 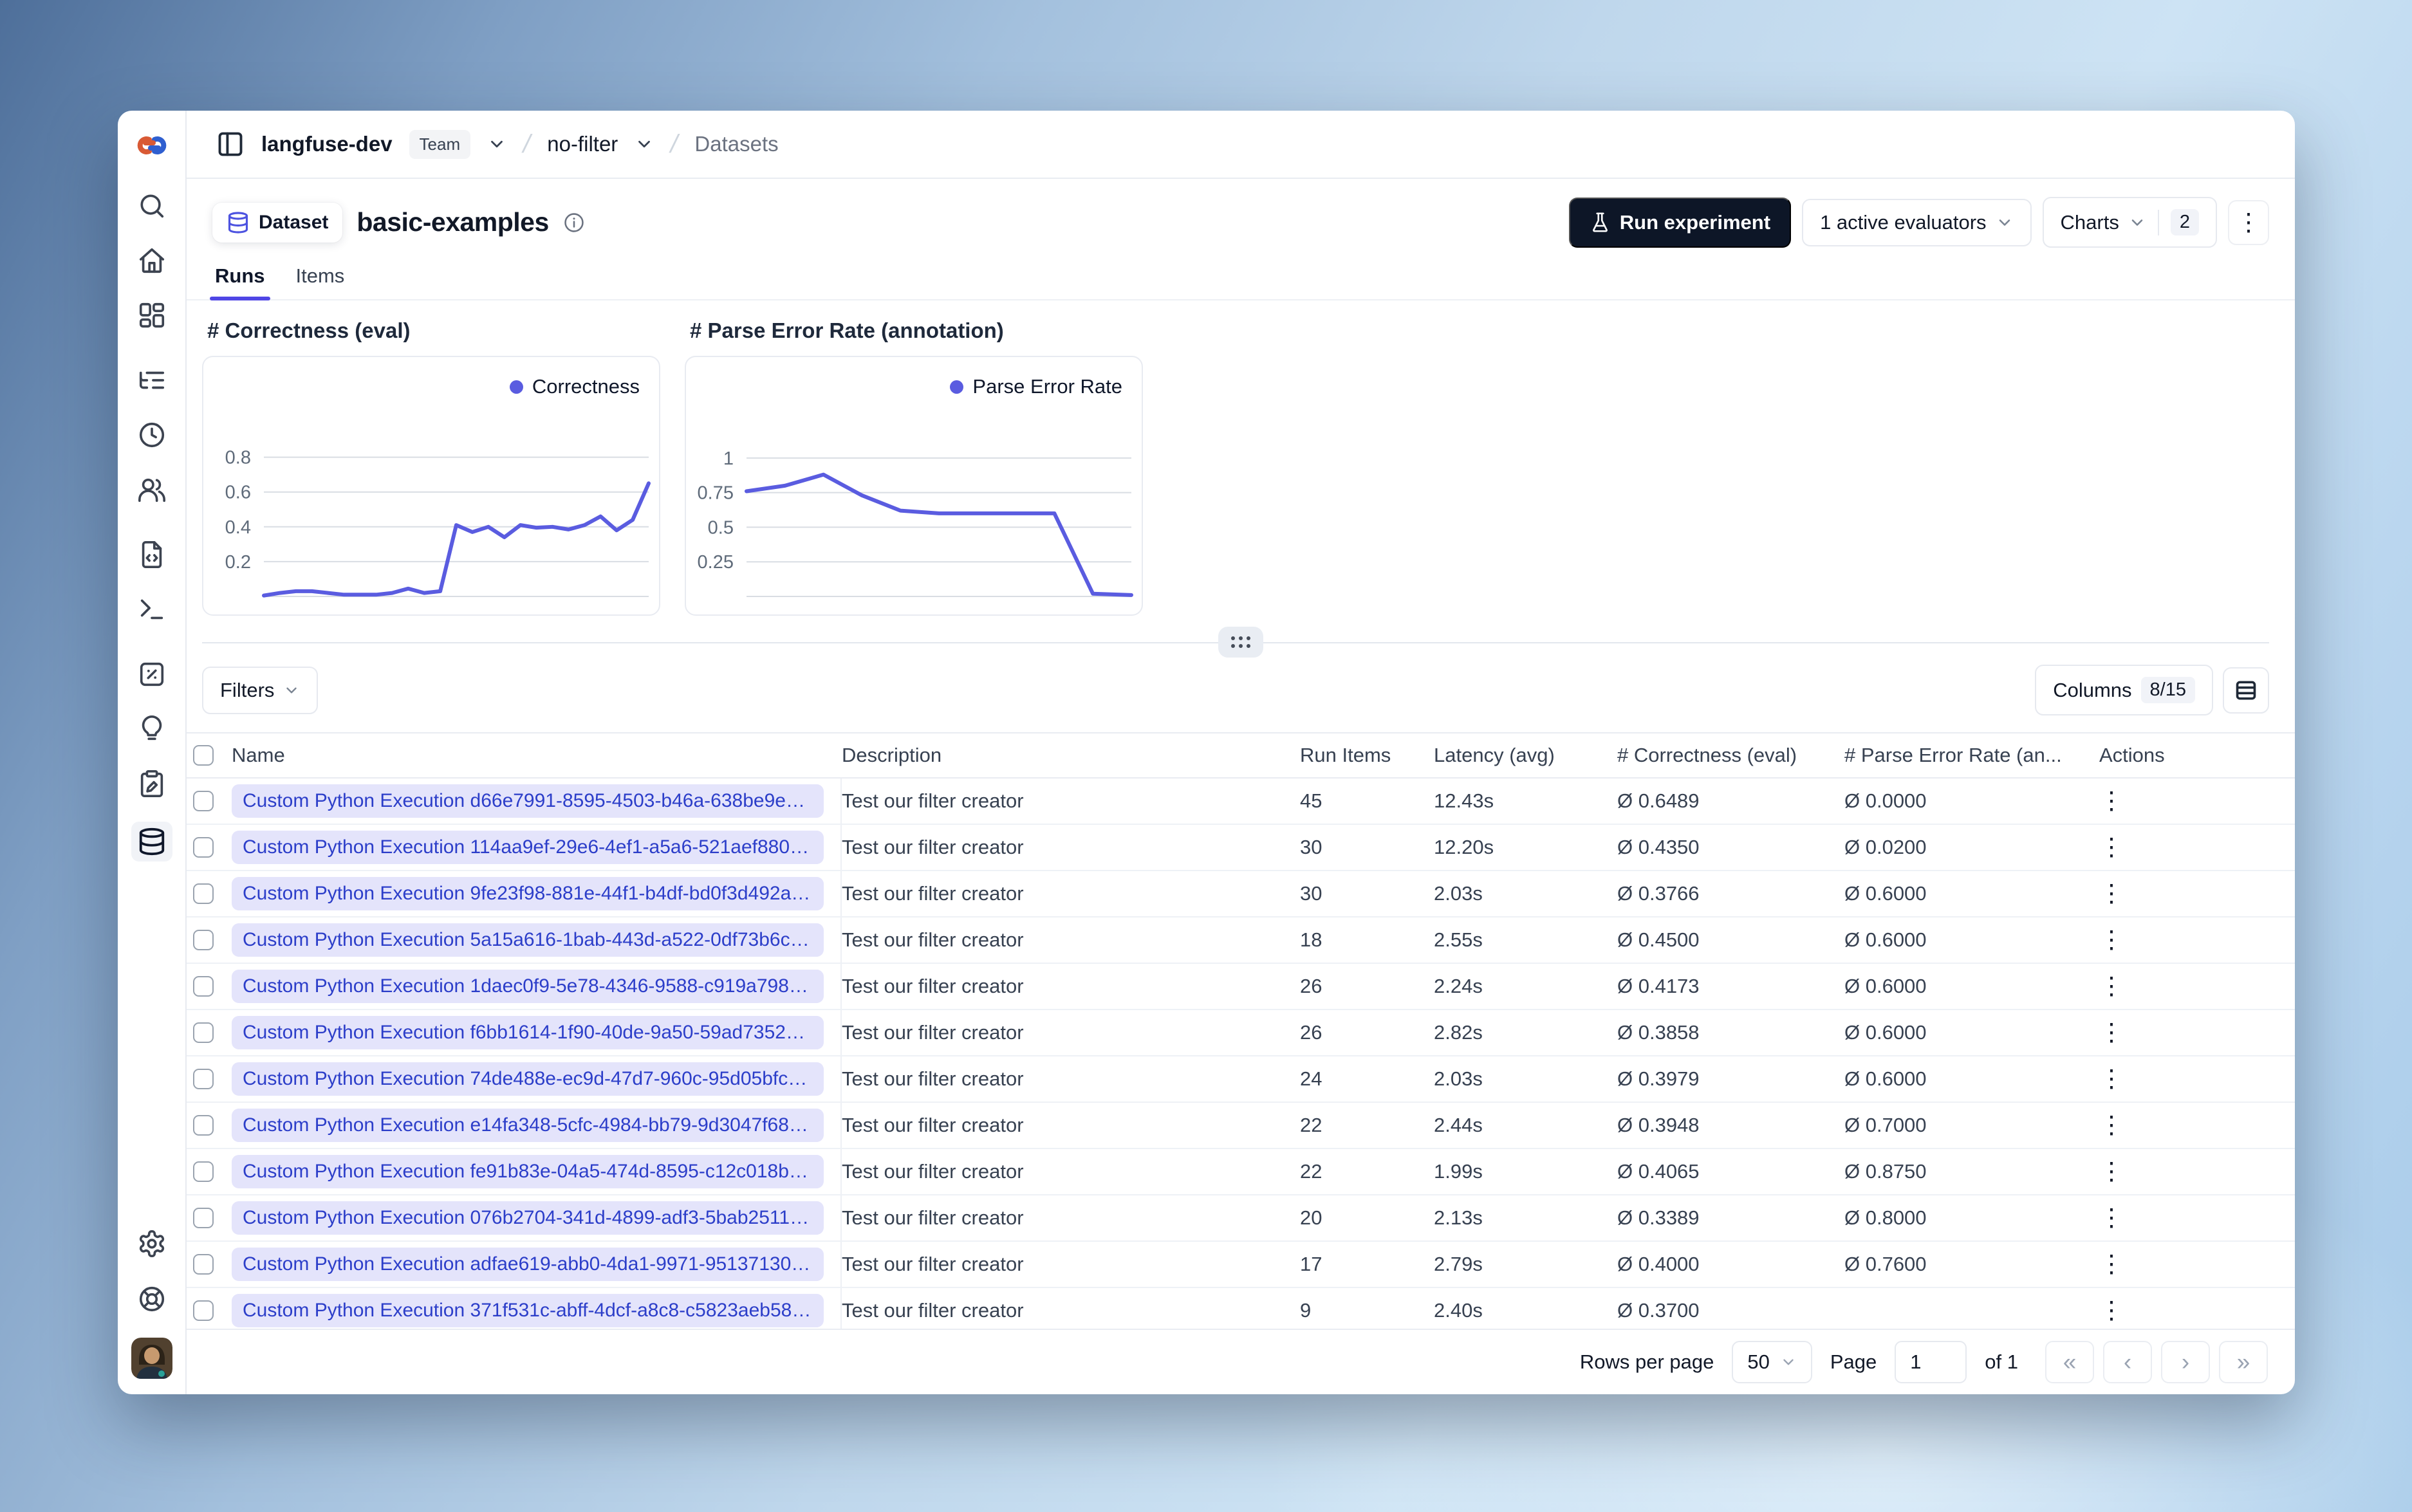 What do you see at coordinates (2127, 1362) in the screenshot?
I see `prev-page-button: ‹` at bounding box center [2127, 1362].